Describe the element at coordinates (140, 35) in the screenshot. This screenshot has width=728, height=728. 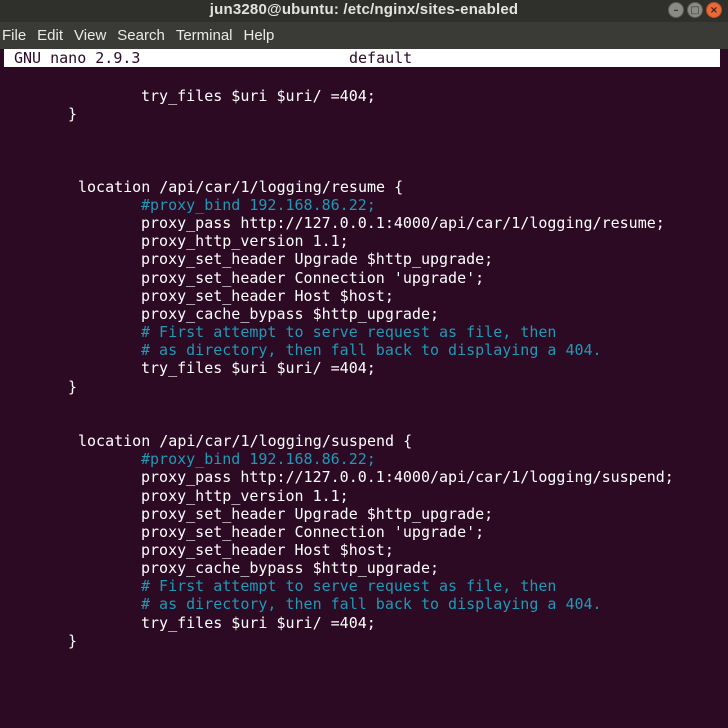
I see `menu-search: Search` at that location.